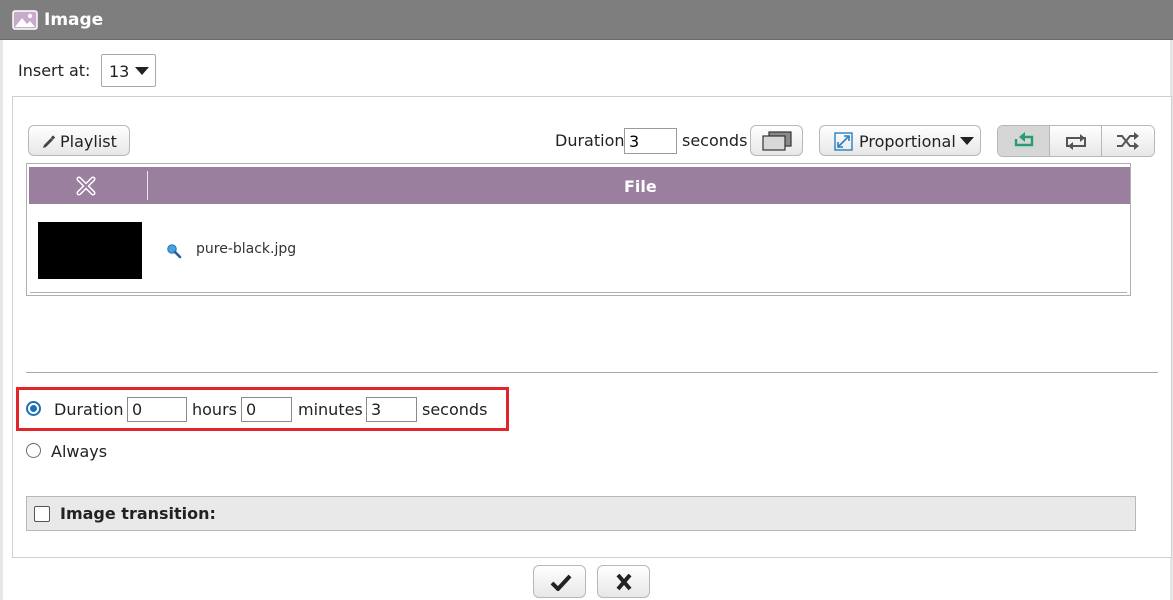  What do you see at coordinates (578, 292) in the screenshot?
I see `table-bottom-line` at bounding box center [578, 292].